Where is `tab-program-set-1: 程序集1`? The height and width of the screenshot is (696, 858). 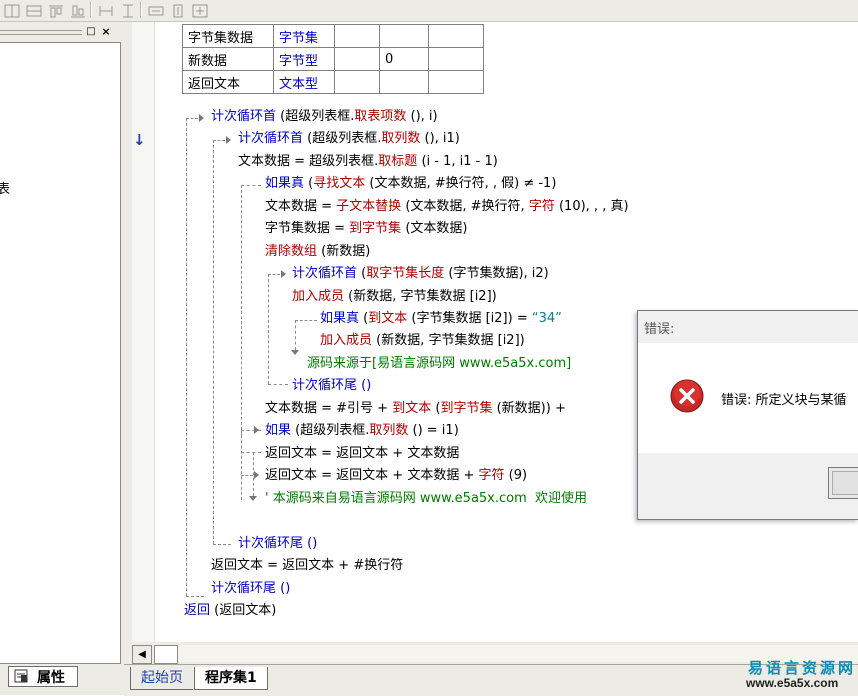 tab-program-set-1: 程序集1 is located at coordinates (231, 678).